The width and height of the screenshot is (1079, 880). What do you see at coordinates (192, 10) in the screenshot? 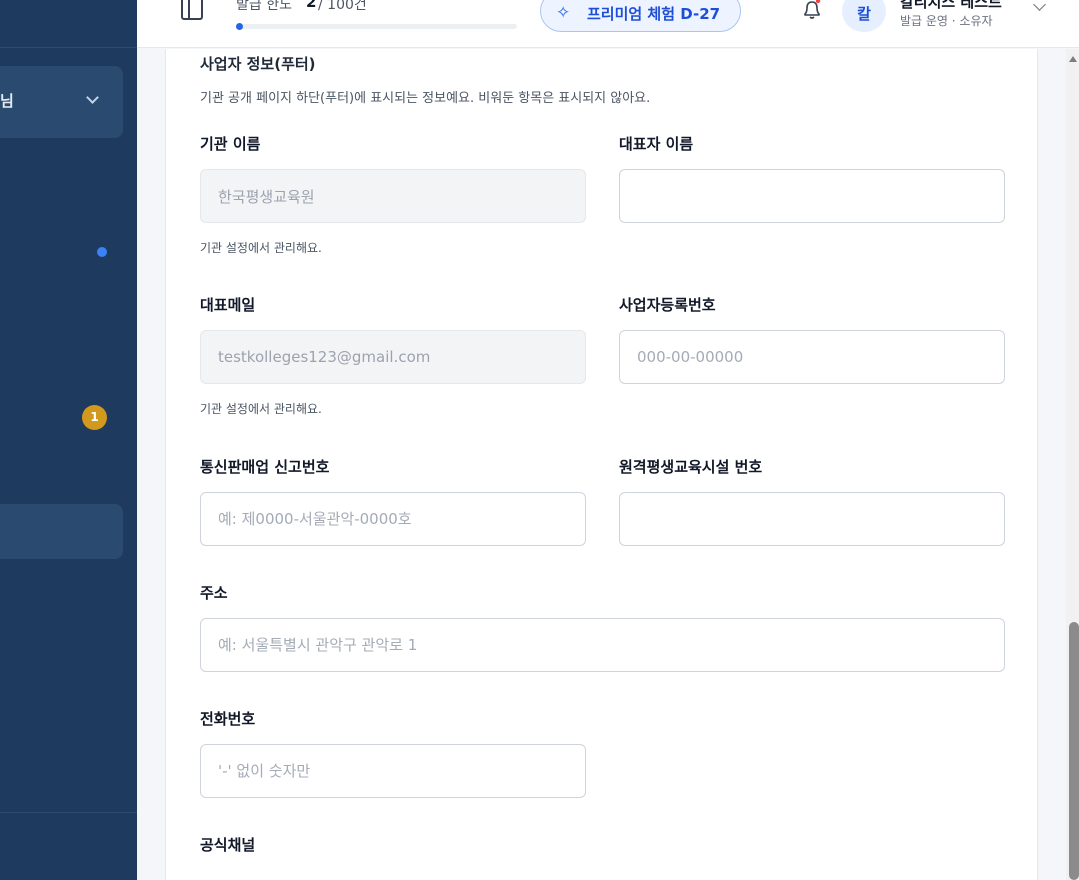
I see `sidebar-toggle-icon` at bounding box center [192, 10].